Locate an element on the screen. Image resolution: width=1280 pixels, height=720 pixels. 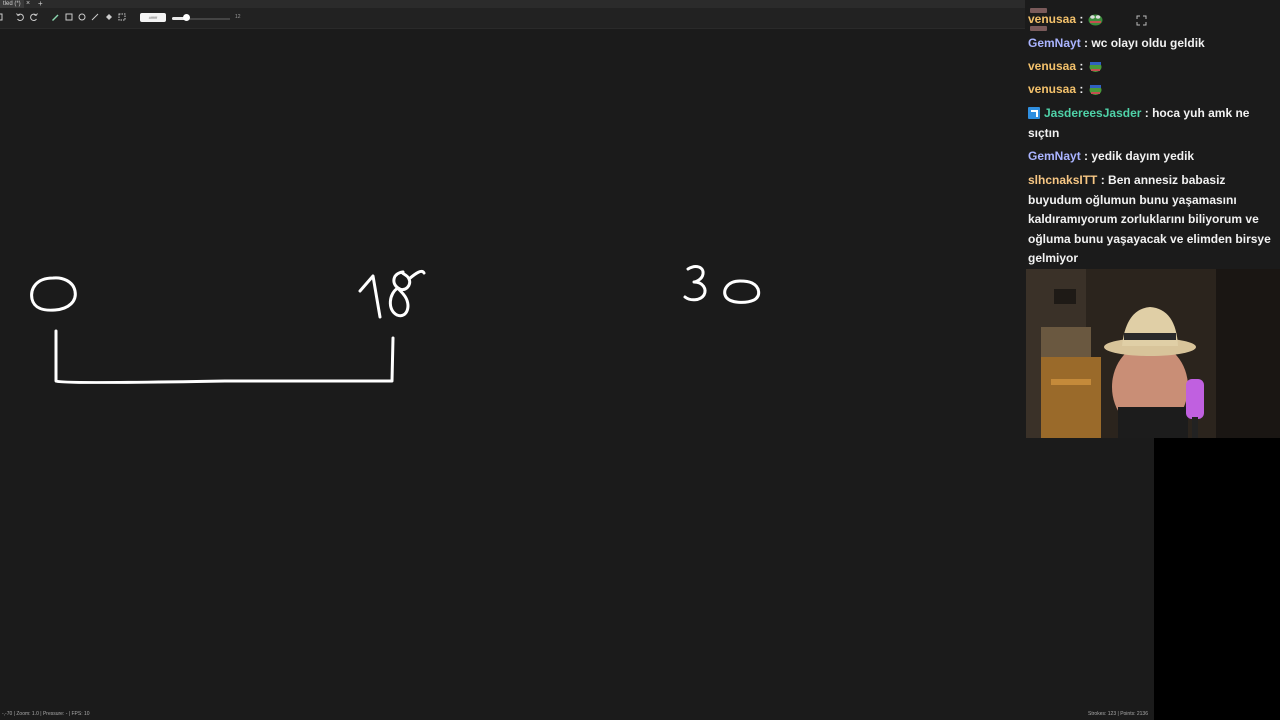
color-swatch: #ffffff is located at coordinates (153, 17).